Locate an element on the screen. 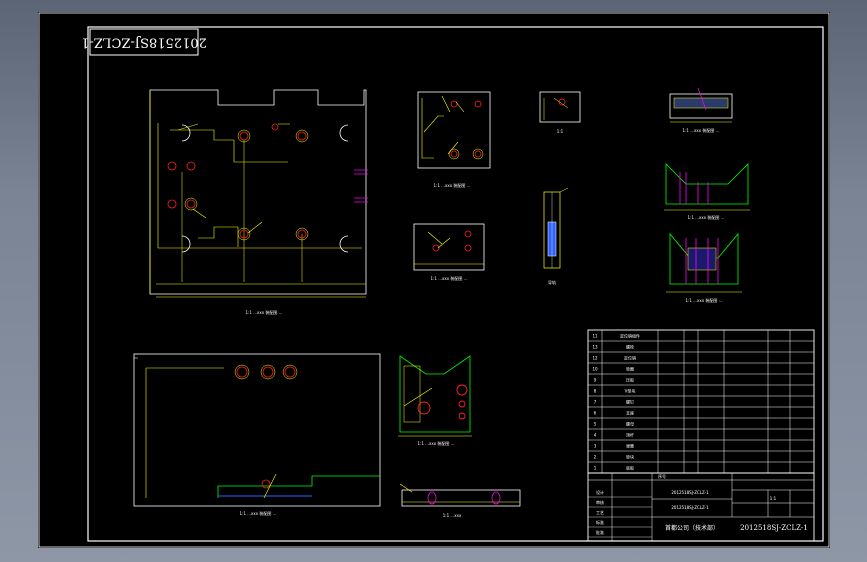  slot-bar-view: 1:1 ...xxx is located at coordinates (460, 500).